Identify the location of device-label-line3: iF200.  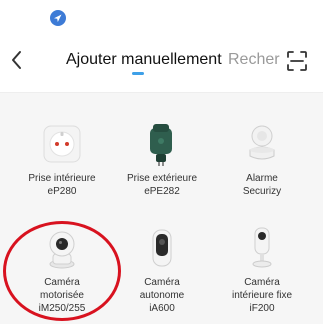
(262, 308).